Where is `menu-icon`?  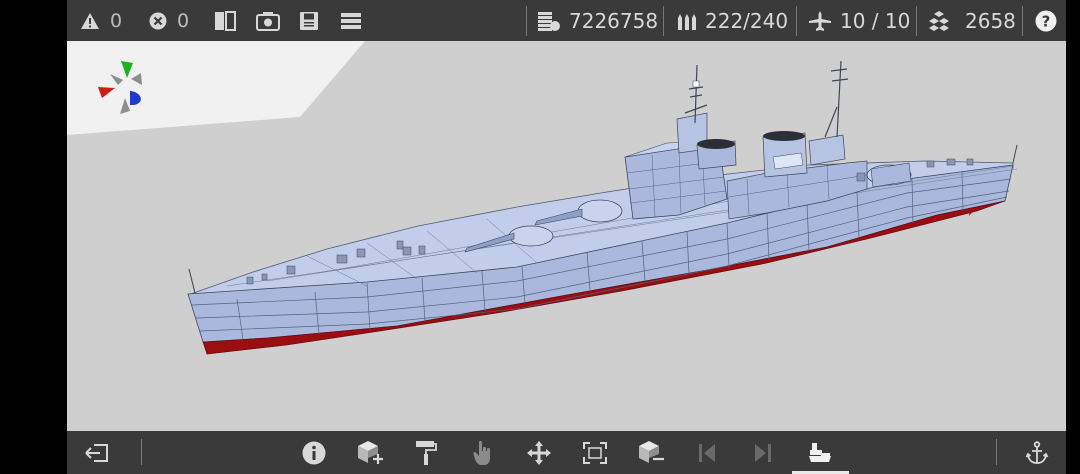 menu-icon is located at coordinates (351, 20).